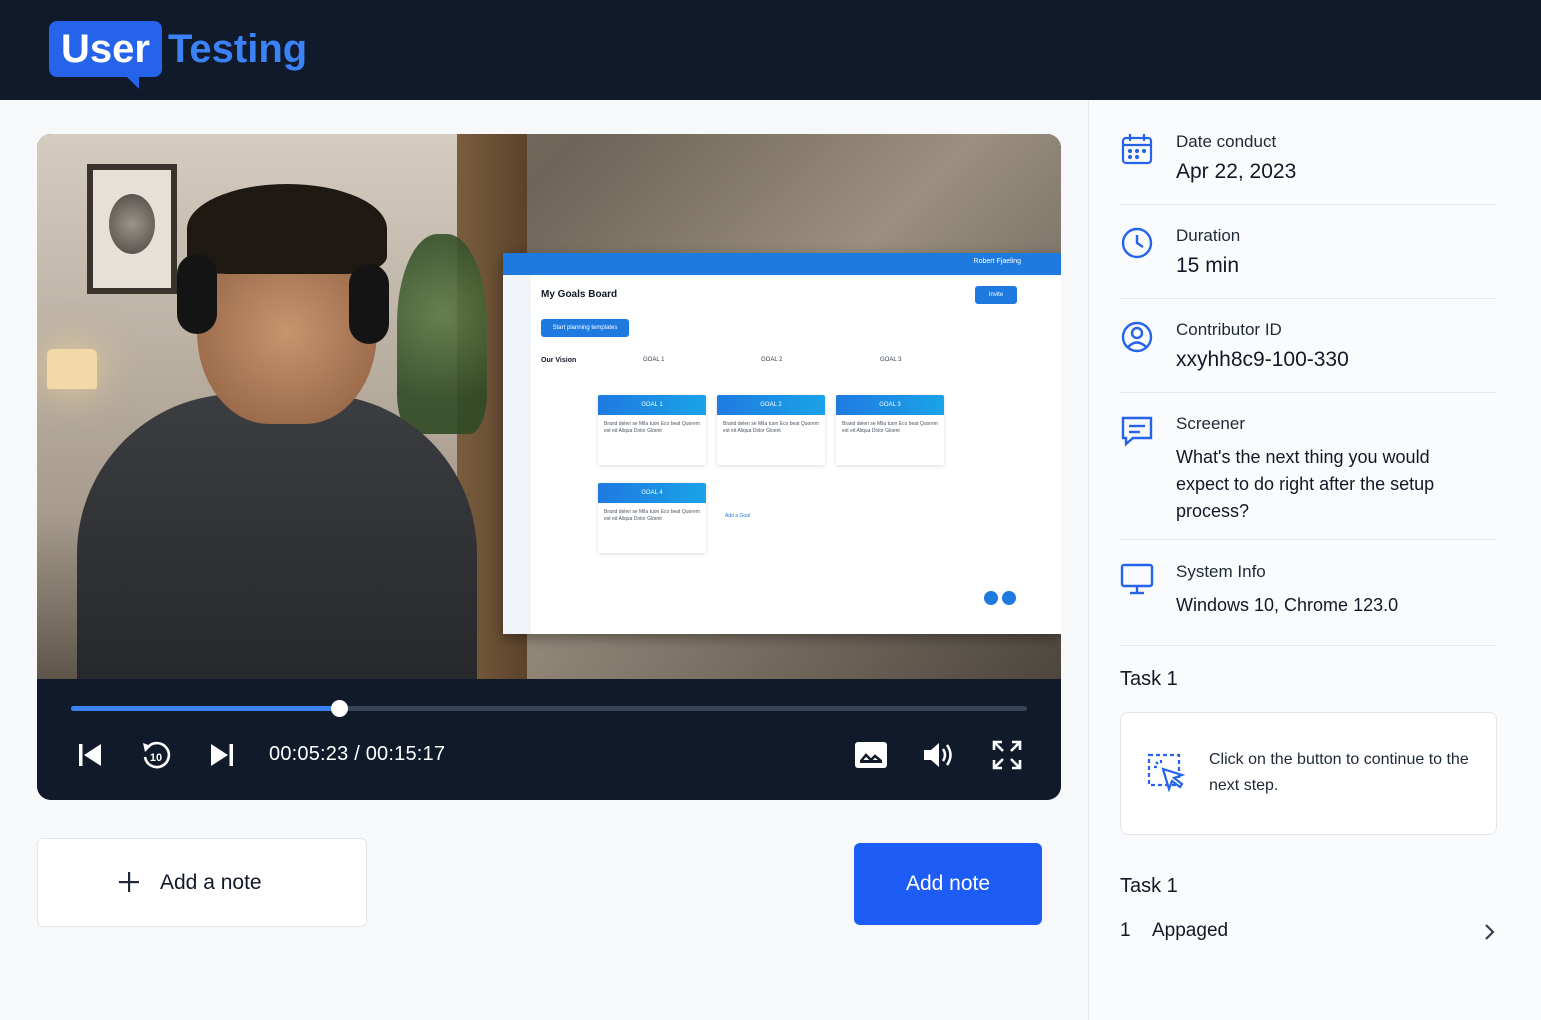 The image size is (1541, 1020). What do you see at coordinates (1229, 329) in the screenshot?
I see `info-label: Contributor ID` at bounding box center [1229, 329].